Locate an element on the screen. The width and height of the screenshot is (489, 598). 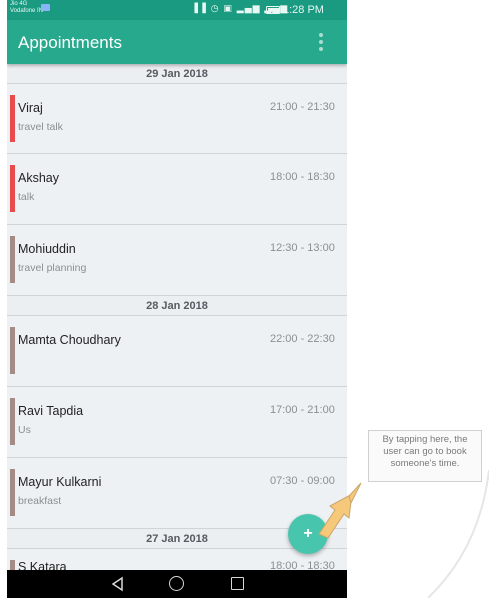
appointment-item: Viraj travel talk 21:00 - 21:30 is located at coordinates (177, 119).